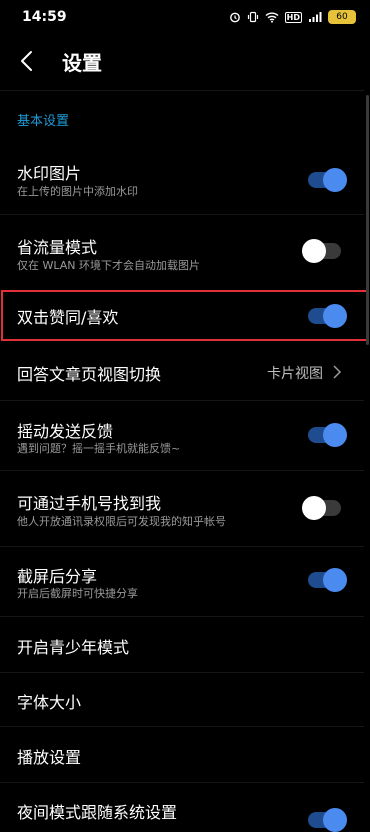 The height and width of the screenshot is (832, 370). Describe the element at coordinates (44, 17) in the screenshot. I see `status-time: 14:59` at that location.